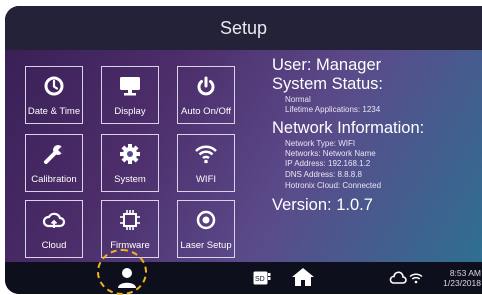  I want to click on title-bar: Setup, so click(243, 28).